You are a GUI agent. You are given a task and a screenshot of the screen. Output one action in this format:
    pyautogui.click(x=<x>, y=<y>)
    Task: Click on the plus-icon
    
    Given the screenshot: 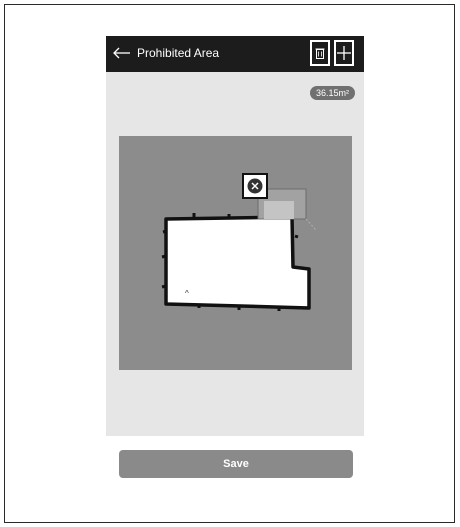 What is the action you would take?
    pyautogui.click(x=344, y=53)
    